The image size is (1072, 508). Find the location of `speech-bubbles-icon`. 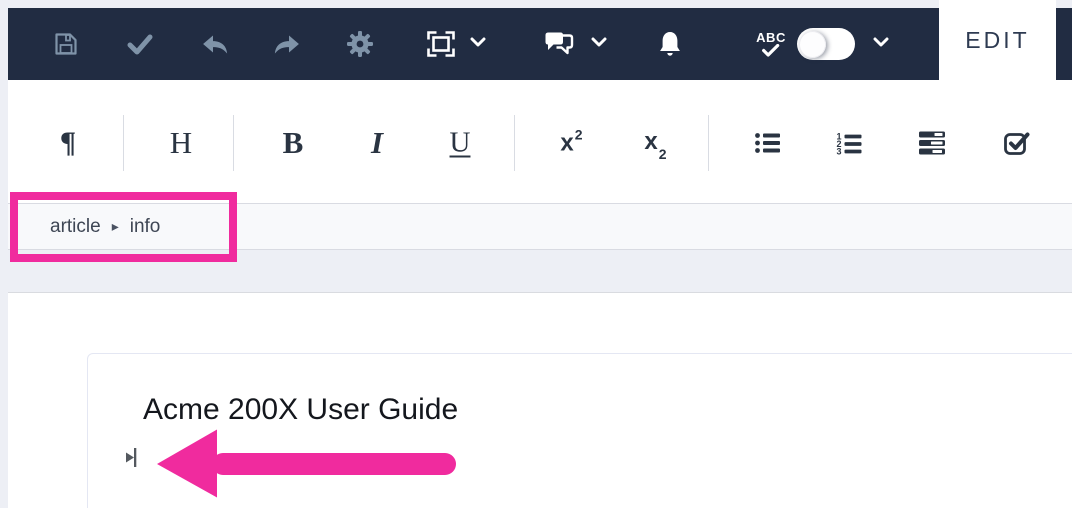

speech-bubbles-icon is located at coordinates (559, 43).